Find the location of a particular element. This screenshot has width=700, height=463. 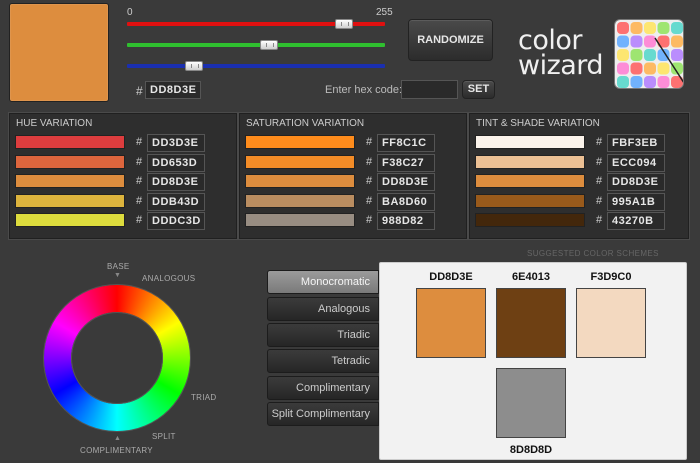

saturation-variation-hex-value: F38C27 is located at coordinates (406, 162).